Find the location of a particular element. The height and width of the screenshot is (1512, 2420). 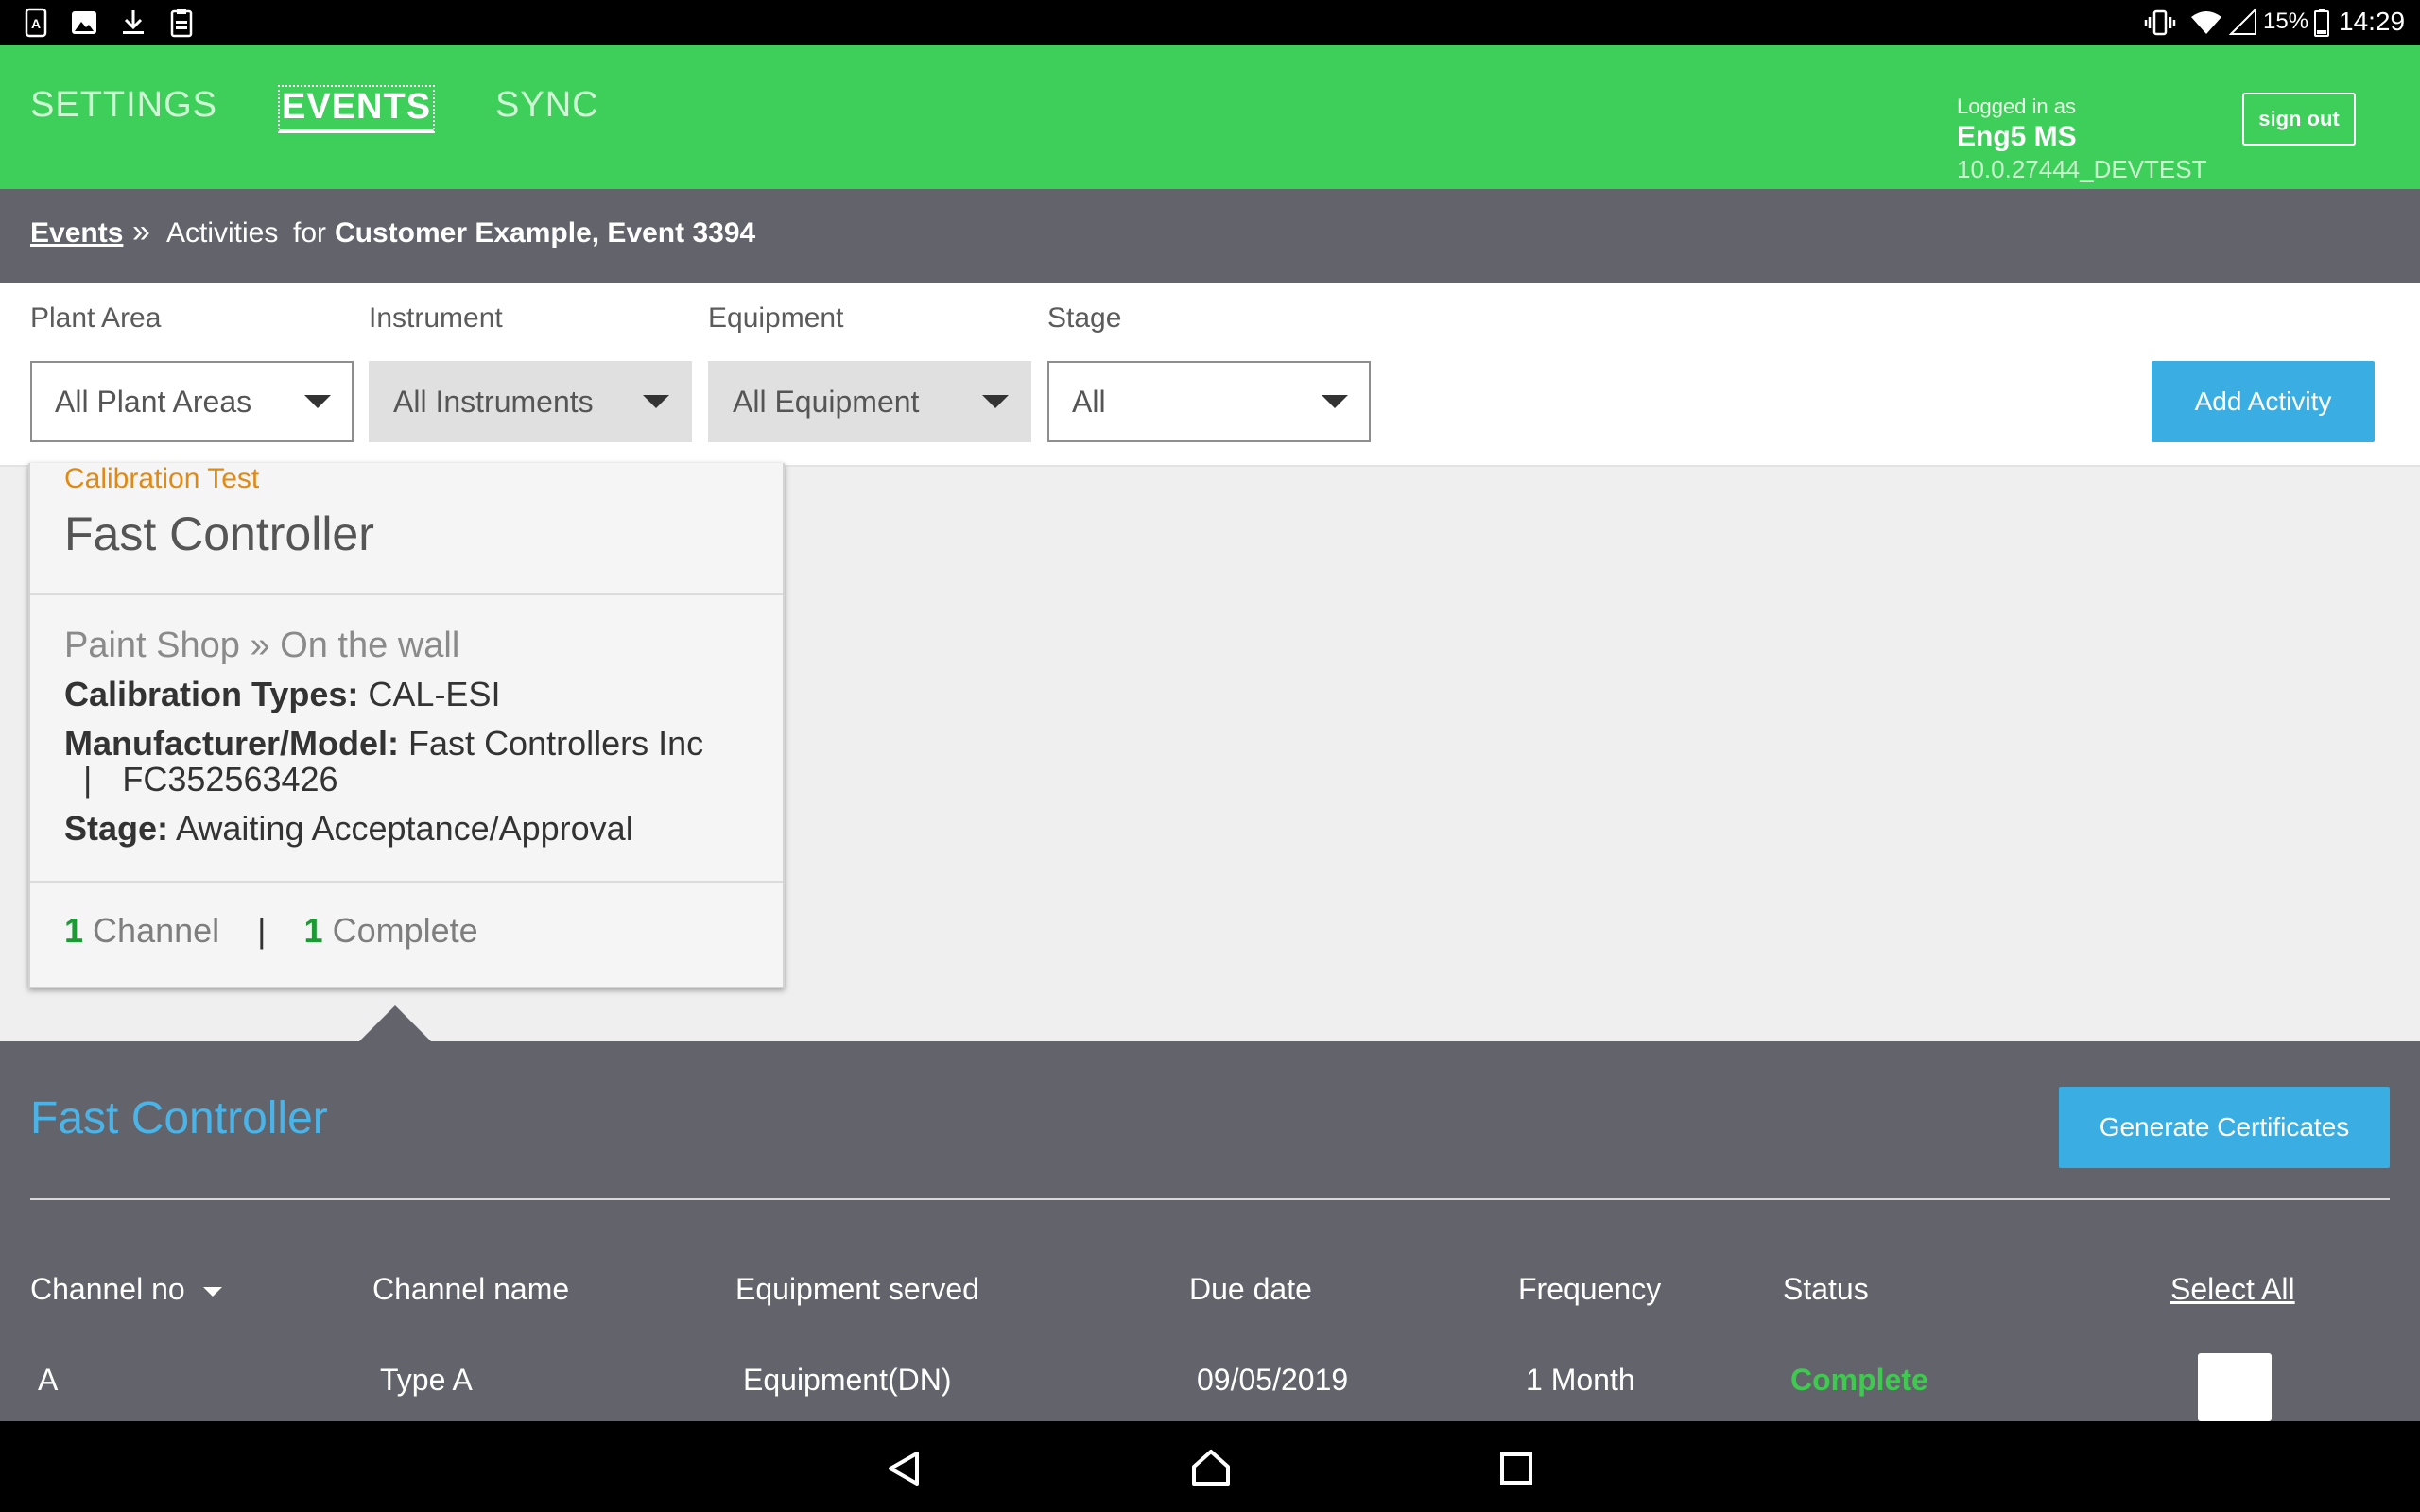

plant-area-select: All Plant Areas is located at coordinates (192, 401).